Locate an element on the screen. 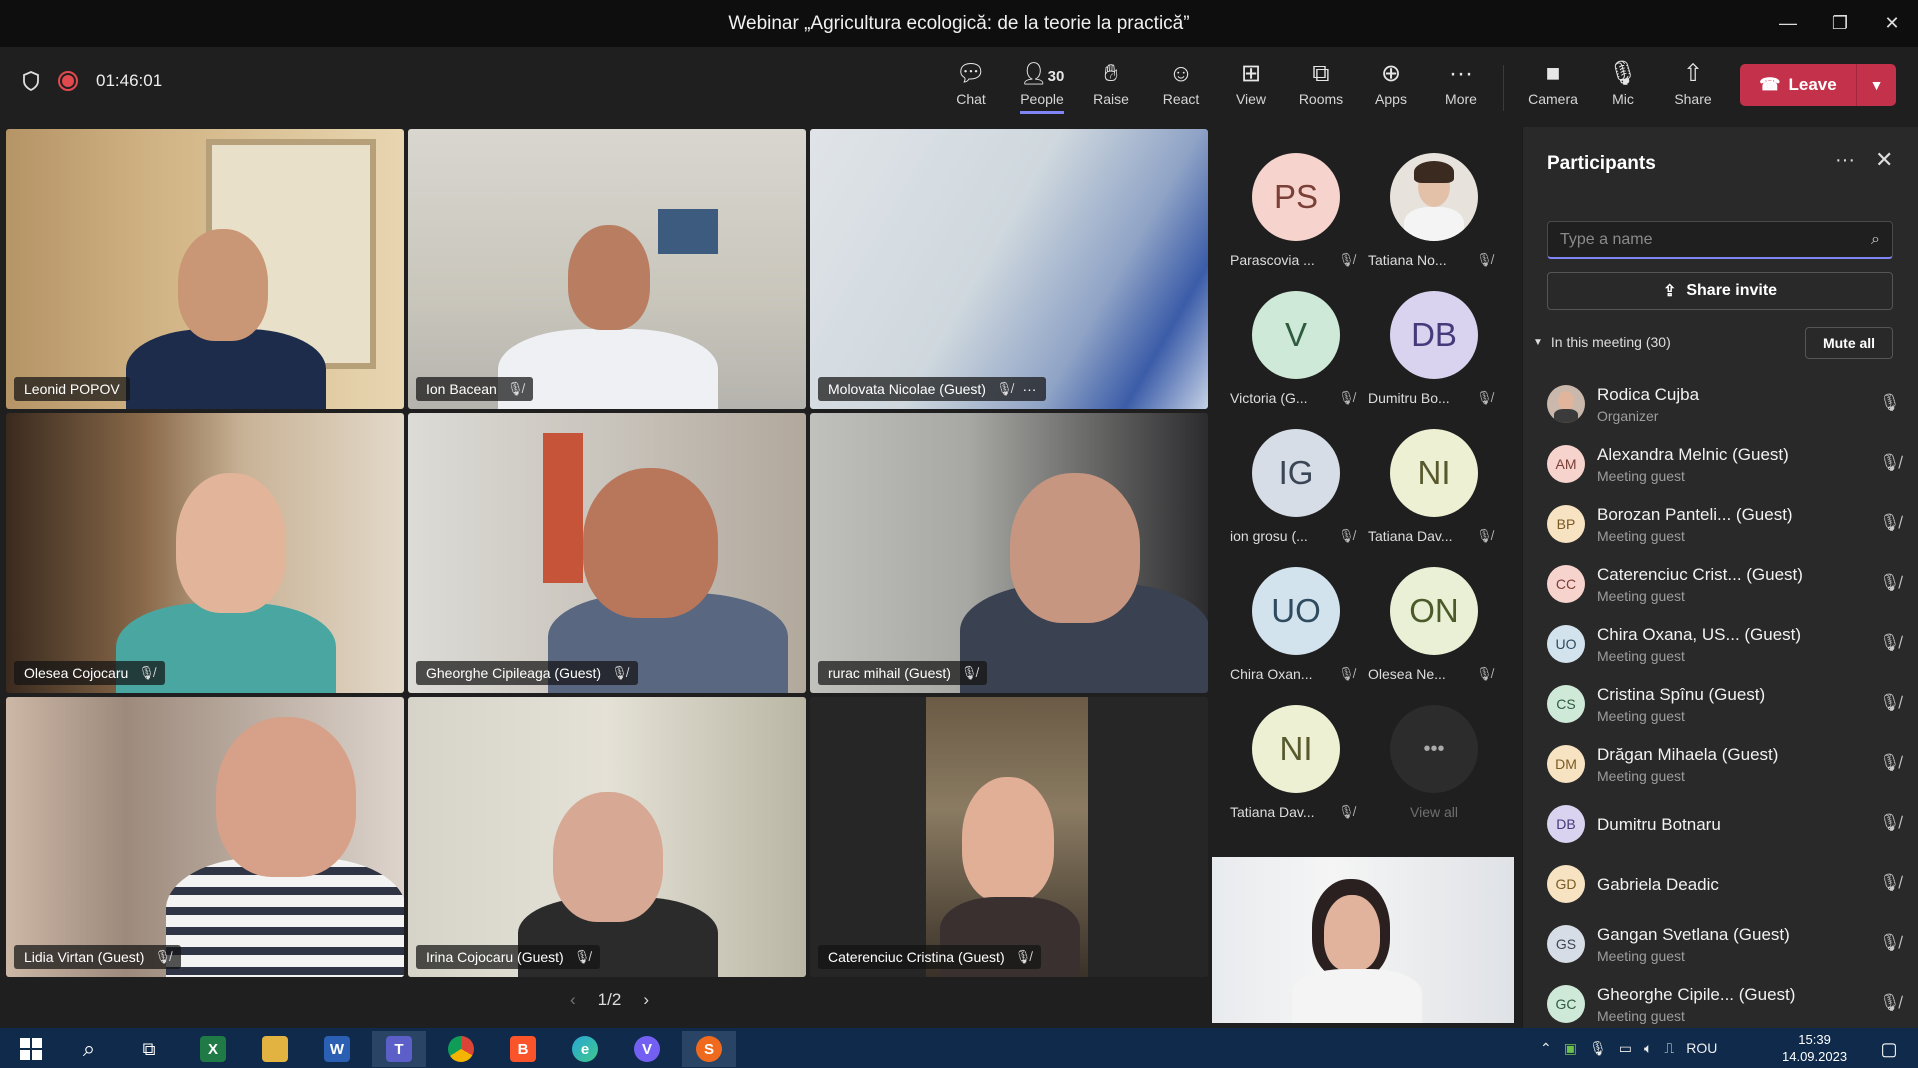  video-tile: rurac mihail (Guest) 🎙︎̸ is located at coordinates (1009, 553).